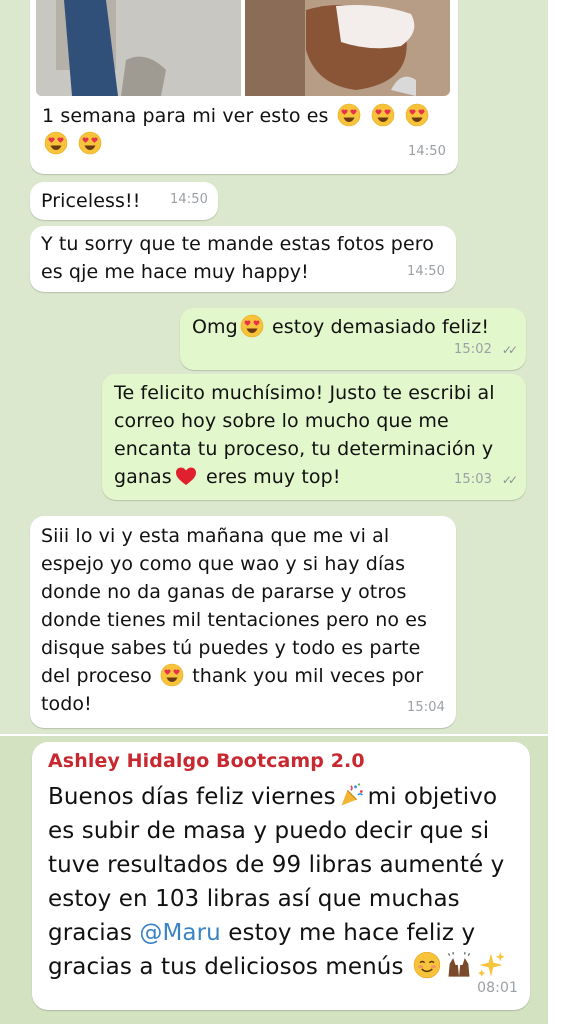  Describe the element at coordinates (459, 965) in the screenshot. I see `raising-hands-emoji` at that location.